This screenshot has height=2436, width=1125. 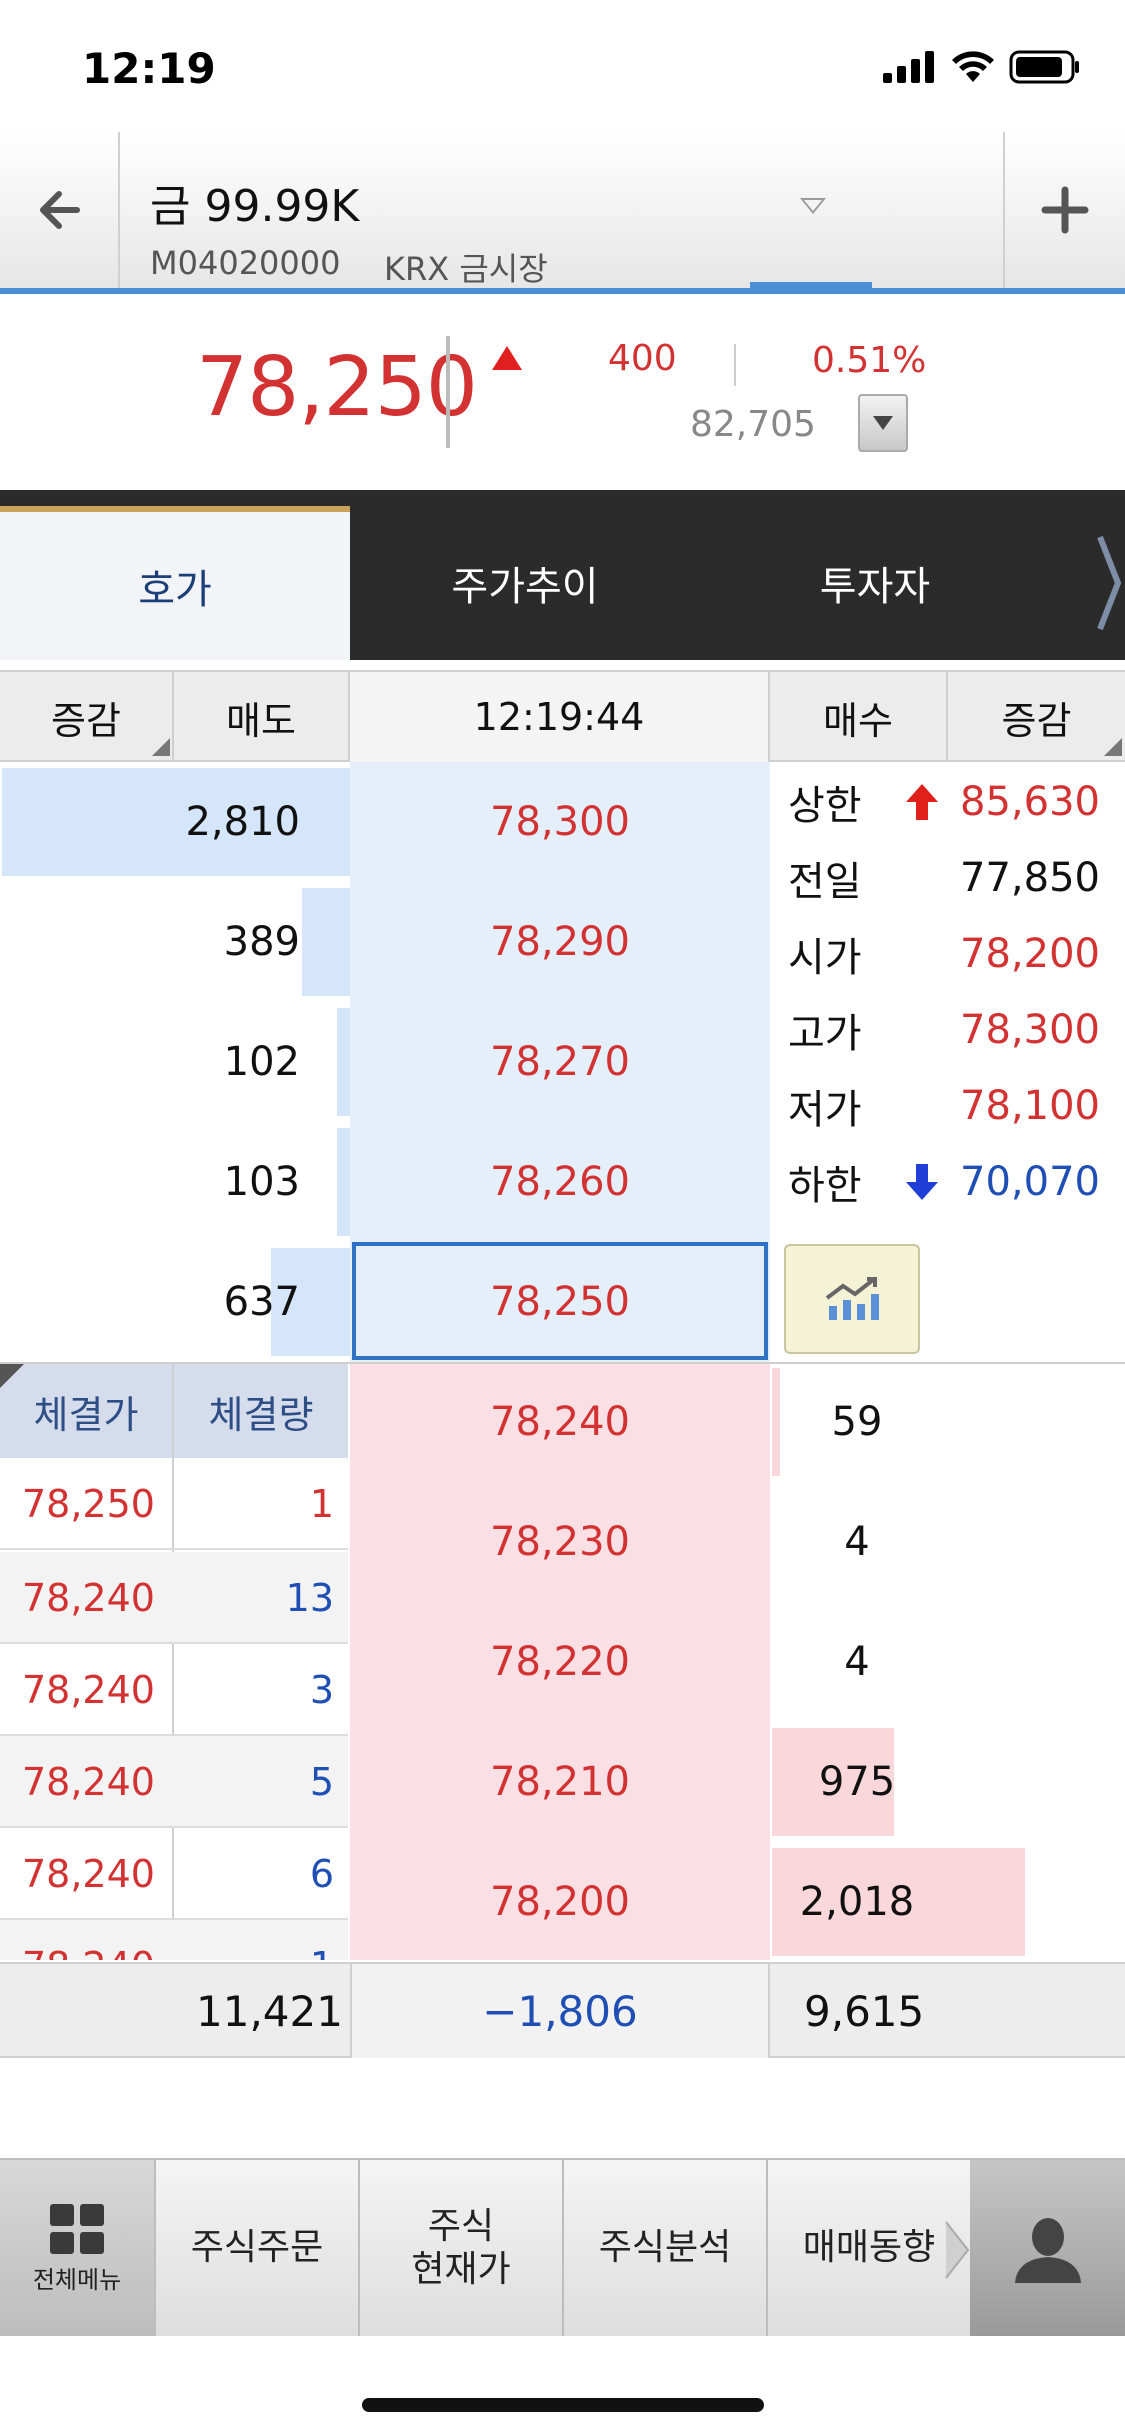 What do you see at coordinates (864, 2011) in the screenshot?
I see `bid-total: 9,615` at bounding box center [864, 2011].